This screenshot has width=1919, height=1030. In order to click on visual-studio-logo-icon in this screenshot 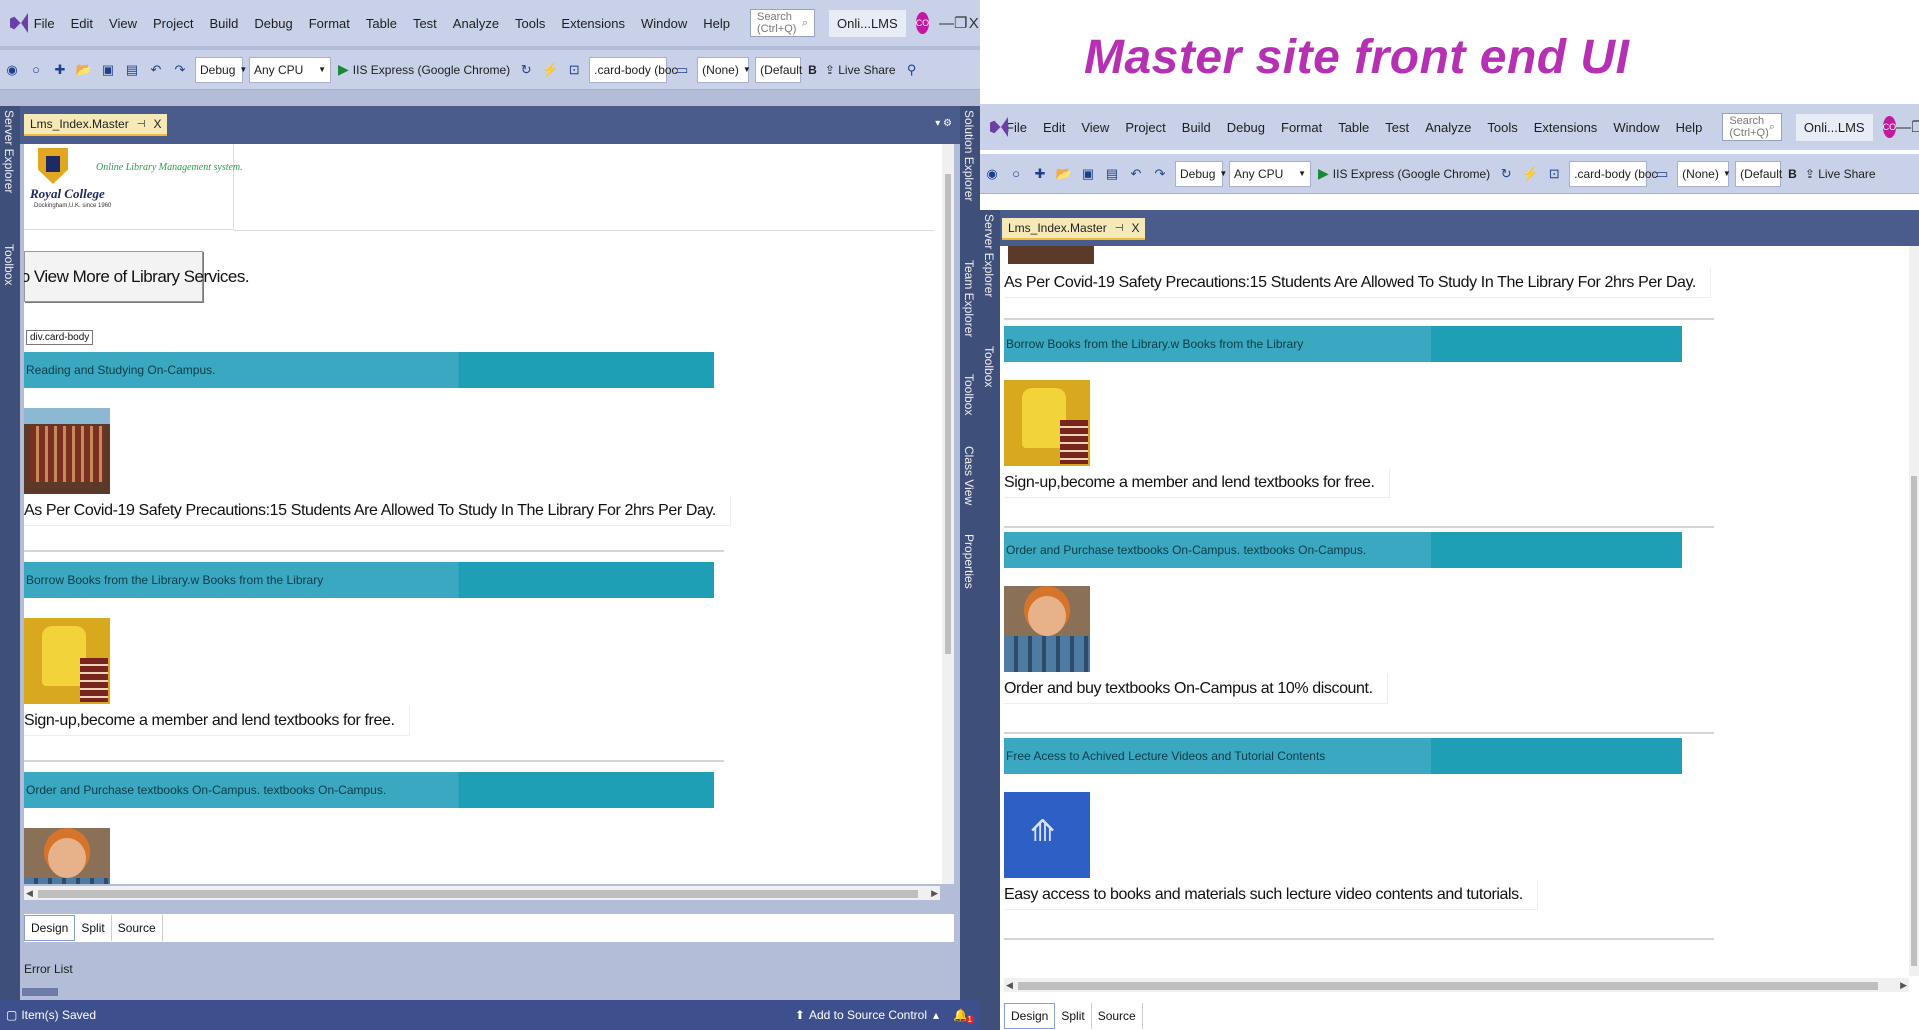, I will do `click(12, 23)`.